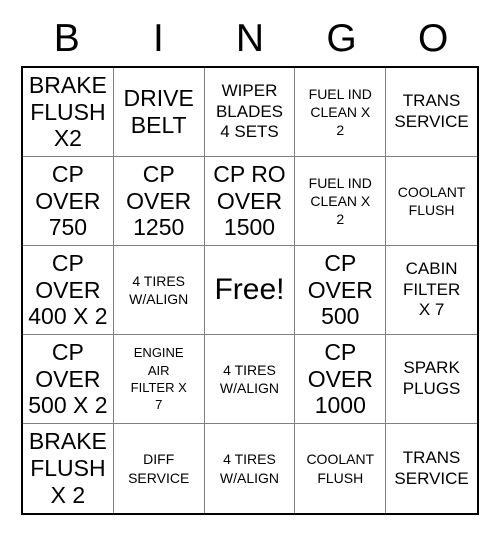 This screenshot has width=500, height=544. I want to click on bingo-cell-label: CP OVER 500 X 2, so click(68, 378).